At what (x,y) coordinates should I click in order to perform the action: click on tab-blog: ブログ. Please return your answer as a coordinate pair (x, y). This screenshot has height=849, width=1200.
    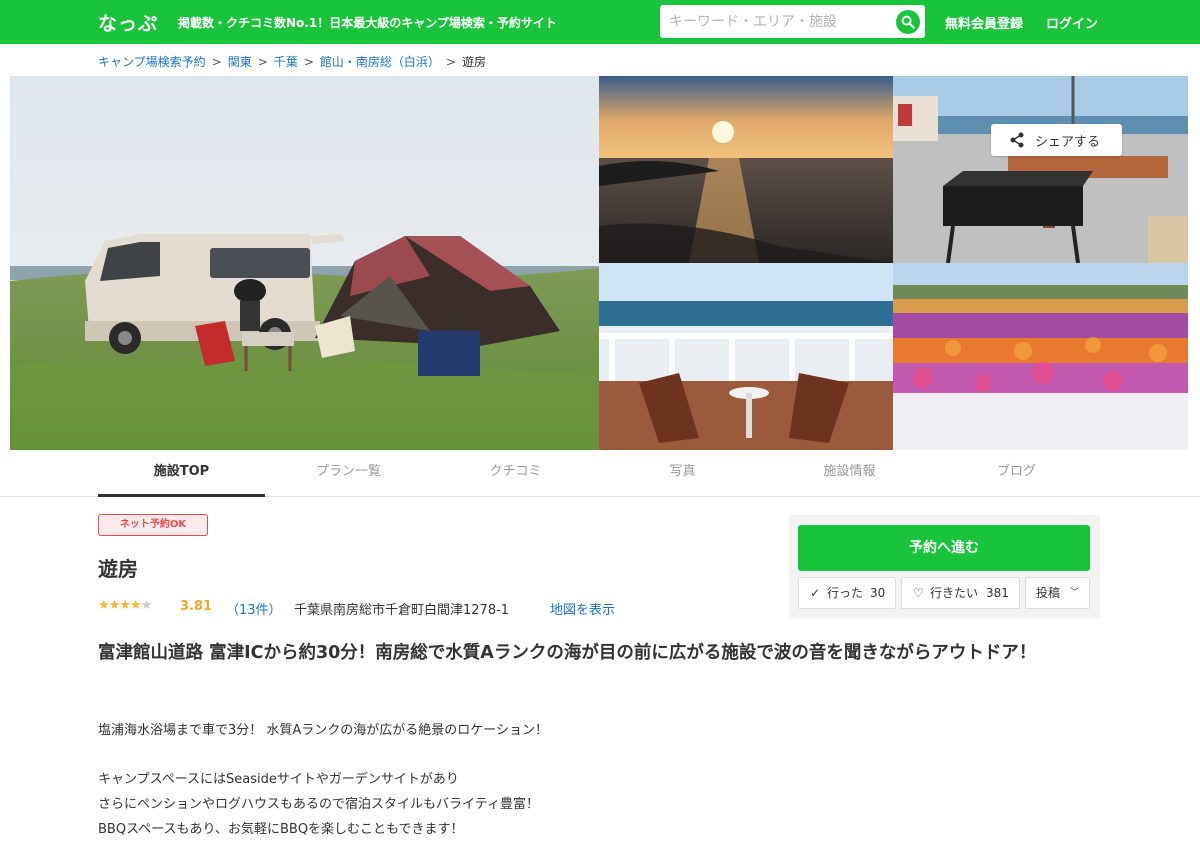
    Looking at the image, I should click on (1016, 473).